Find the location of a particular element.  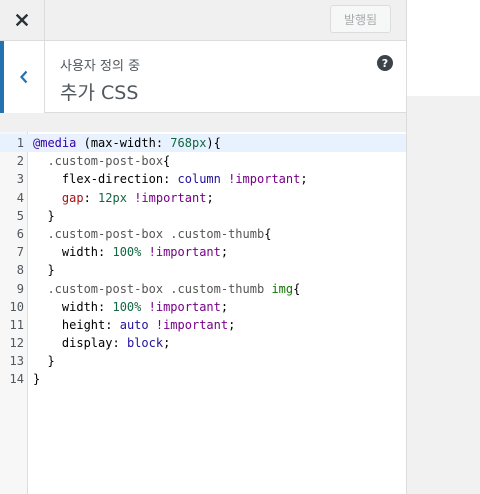

code-line: 8 } is located at coordinates (203, 270).